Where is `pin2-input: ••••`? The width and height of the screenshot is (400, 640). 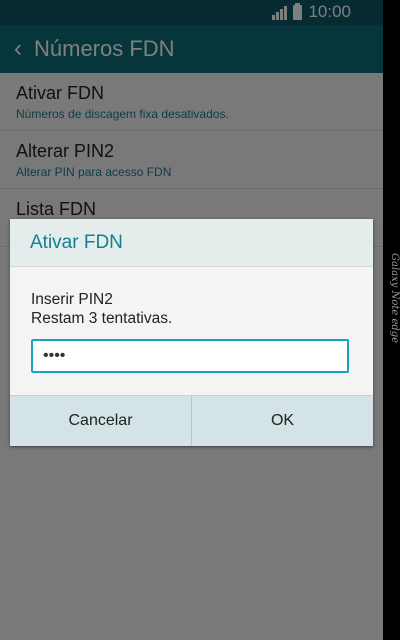
pin2-input: •••• is located at coordinates (190, 356).